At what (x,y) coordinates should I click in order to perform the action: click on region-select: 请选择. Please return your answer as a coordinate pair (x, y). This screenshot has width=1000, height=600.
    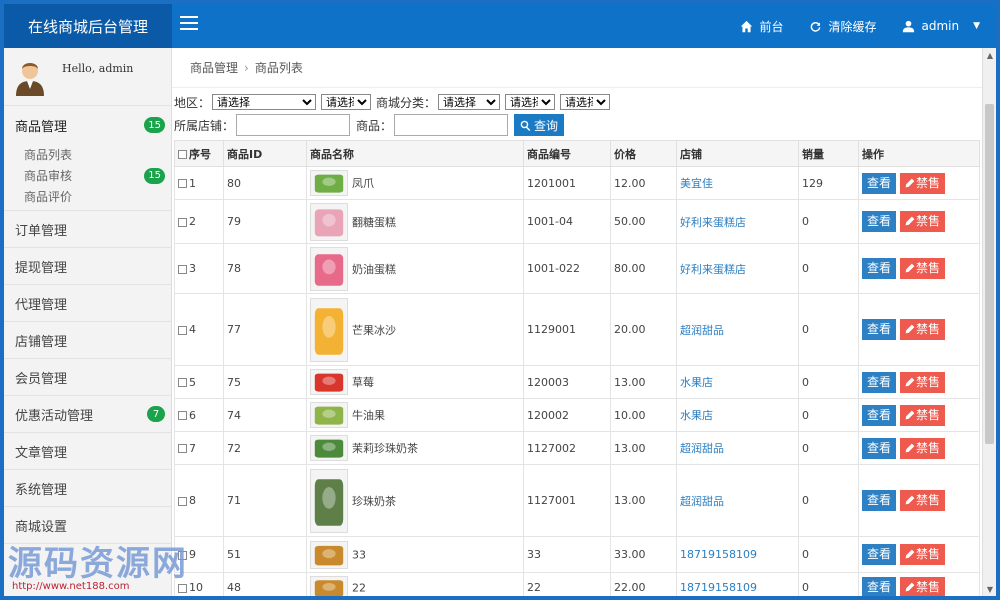
    Looking at the image, I should click on (264, 102).